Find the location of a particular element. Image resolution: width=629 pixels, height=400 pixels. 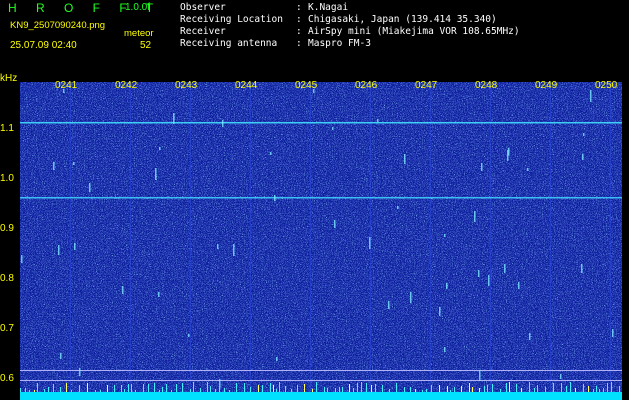

x-tick-label: 0243 is located at coordinates (186, 85).